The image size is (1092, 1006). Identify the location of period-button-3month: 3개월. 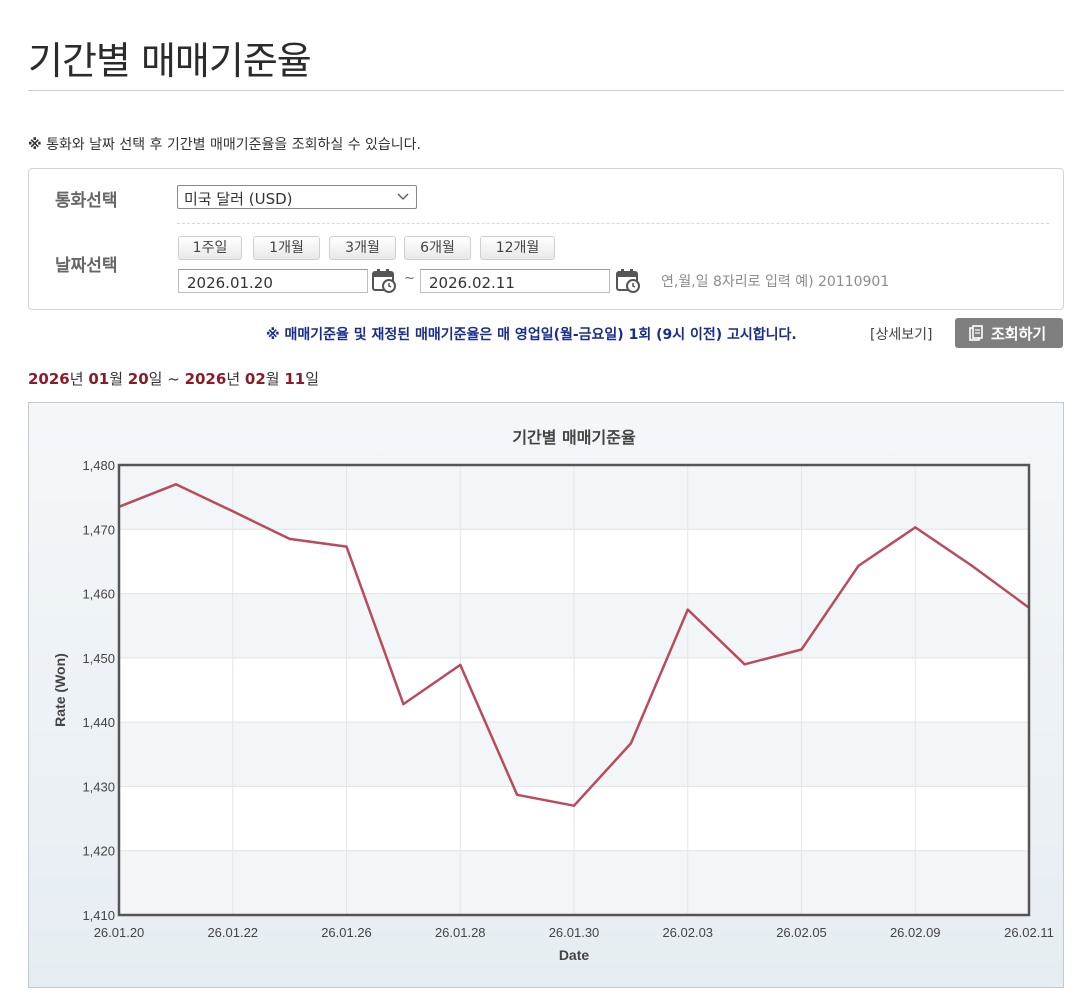
(362, 248).